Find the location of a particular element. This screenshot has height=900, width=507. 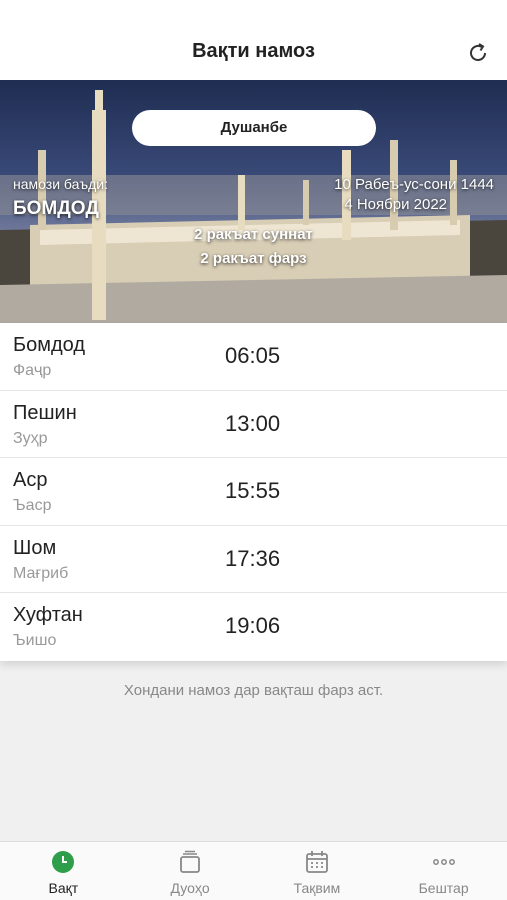

refresh-icon is located at coordinates (478, 53).